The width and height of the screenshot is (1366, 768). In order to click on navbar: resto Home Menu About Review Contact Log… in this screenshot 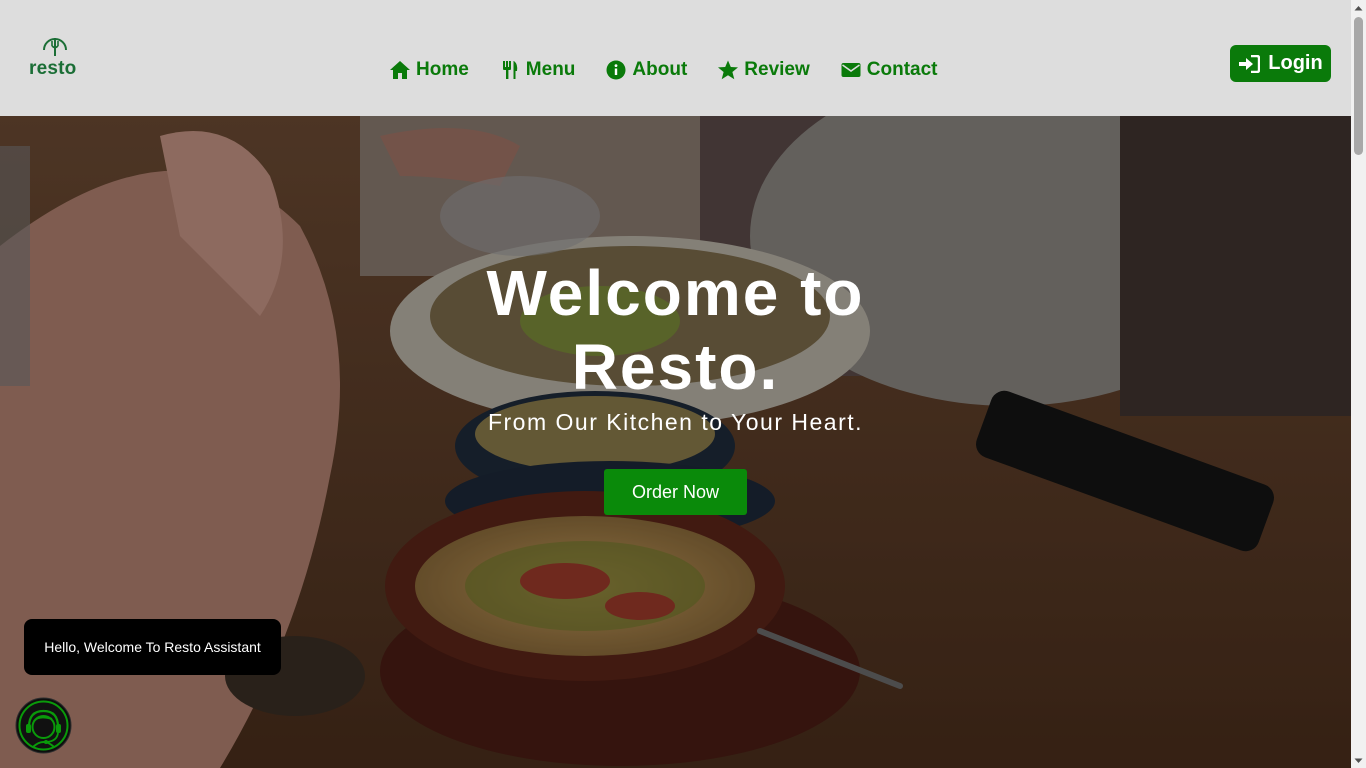, I will do `click(675, 58)`.